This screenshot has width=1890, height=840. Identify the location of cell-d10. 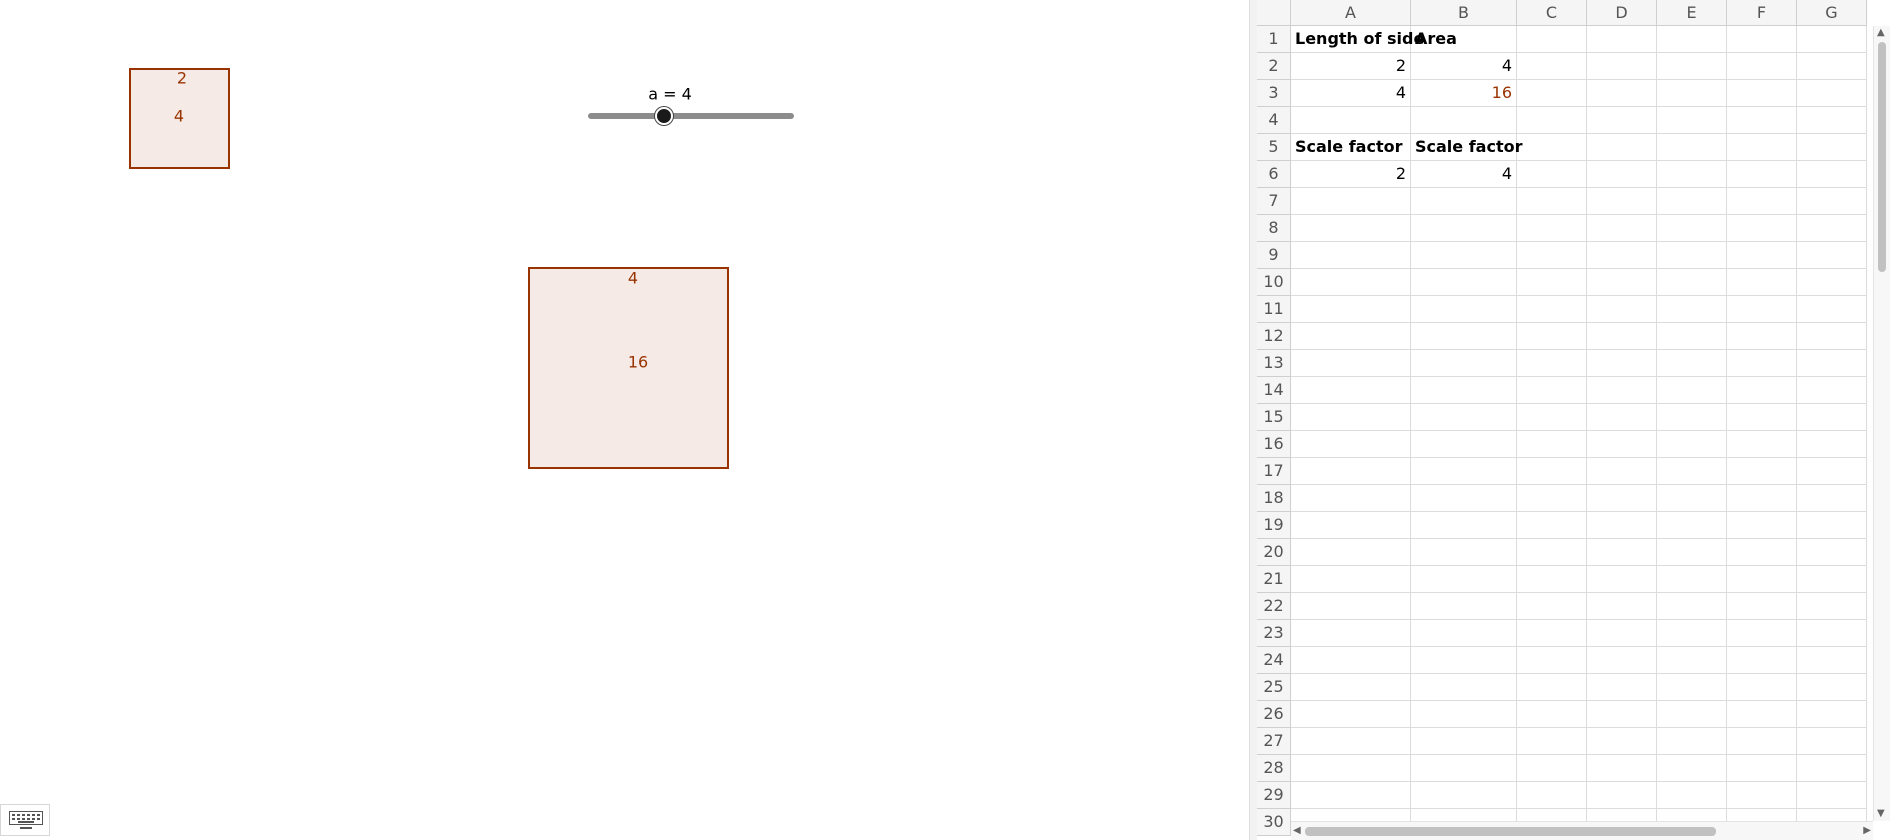
(1622, 282).